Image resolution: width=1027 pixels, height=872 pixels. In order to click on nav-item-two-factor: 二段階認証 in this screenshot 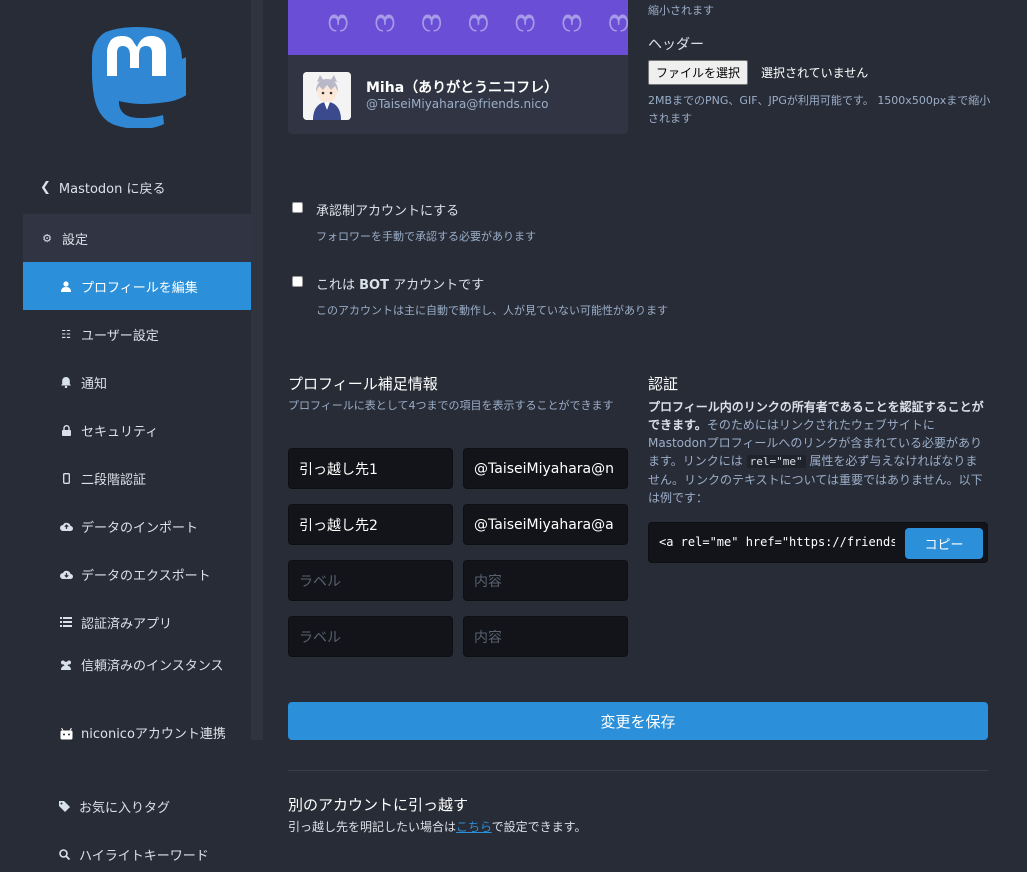, I will do `click(137, 478)`.